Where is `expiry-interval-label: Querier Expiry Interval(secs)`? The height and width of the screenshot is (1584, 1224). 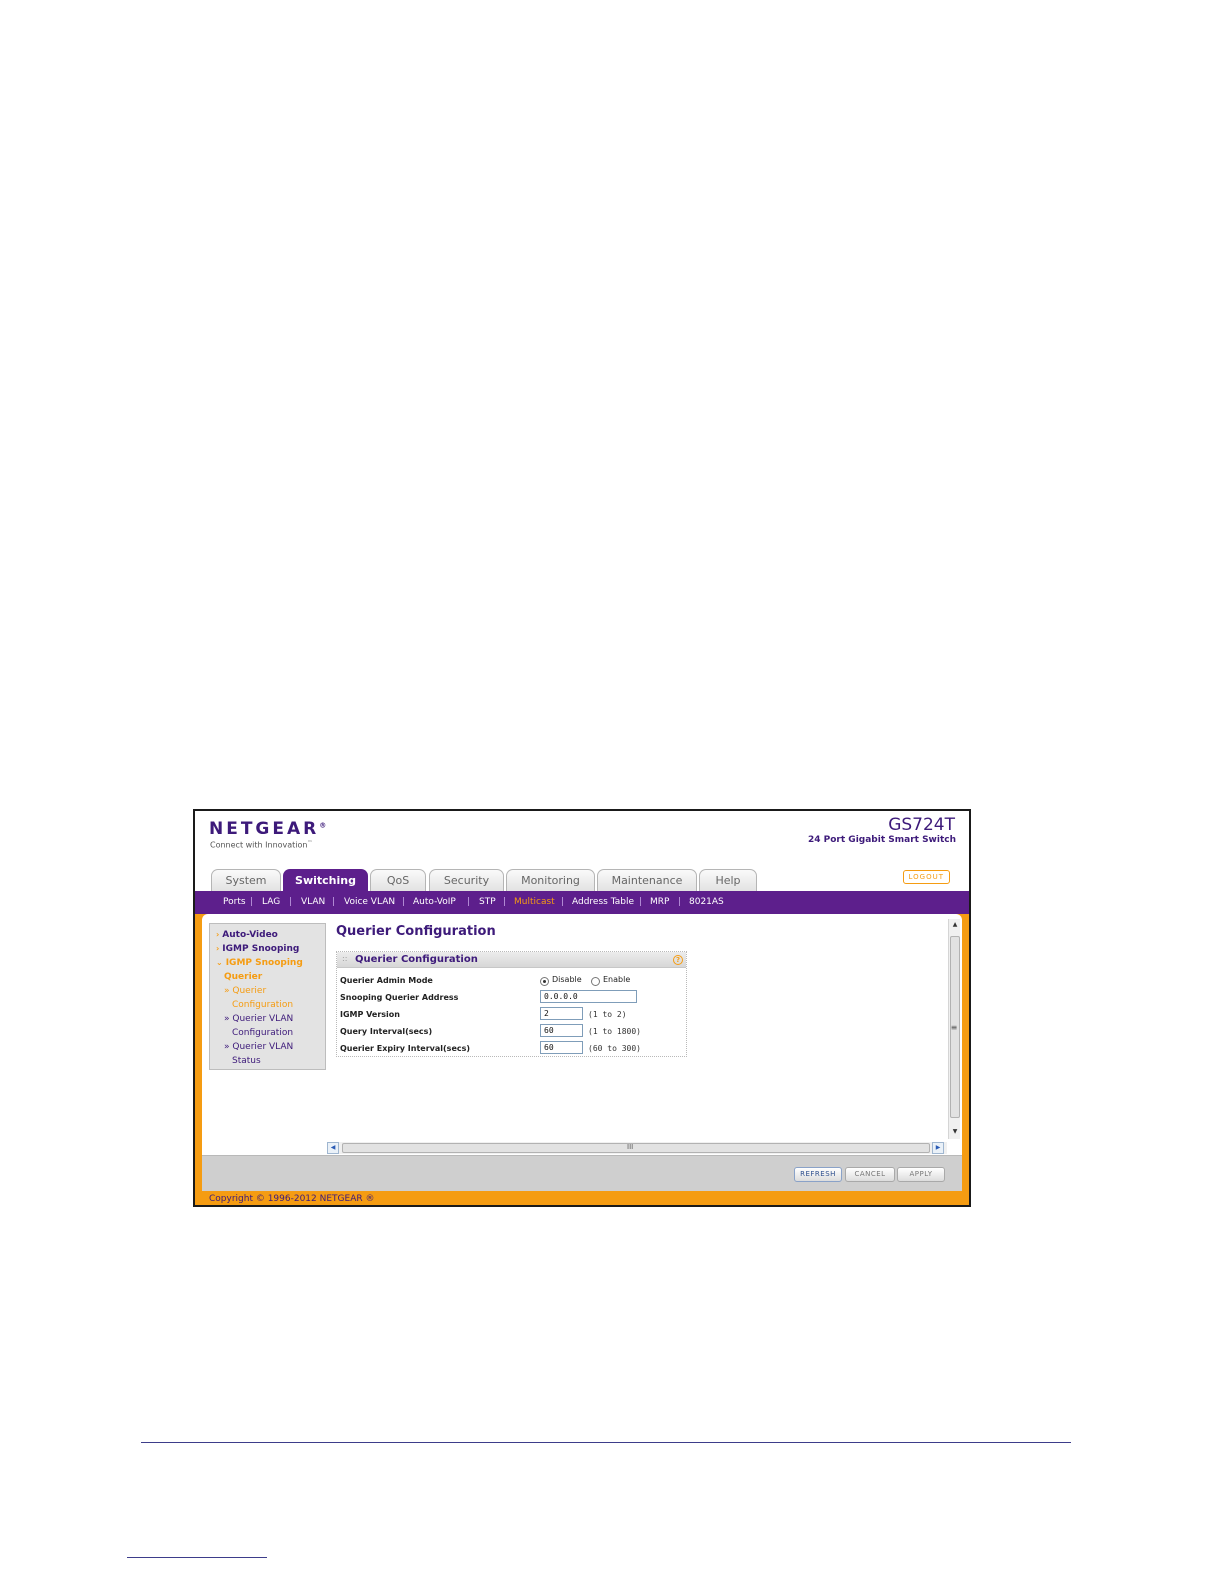
expiry-interval-label: Querier Expiry Interval(secs) is located at coordinates (405, 1048).